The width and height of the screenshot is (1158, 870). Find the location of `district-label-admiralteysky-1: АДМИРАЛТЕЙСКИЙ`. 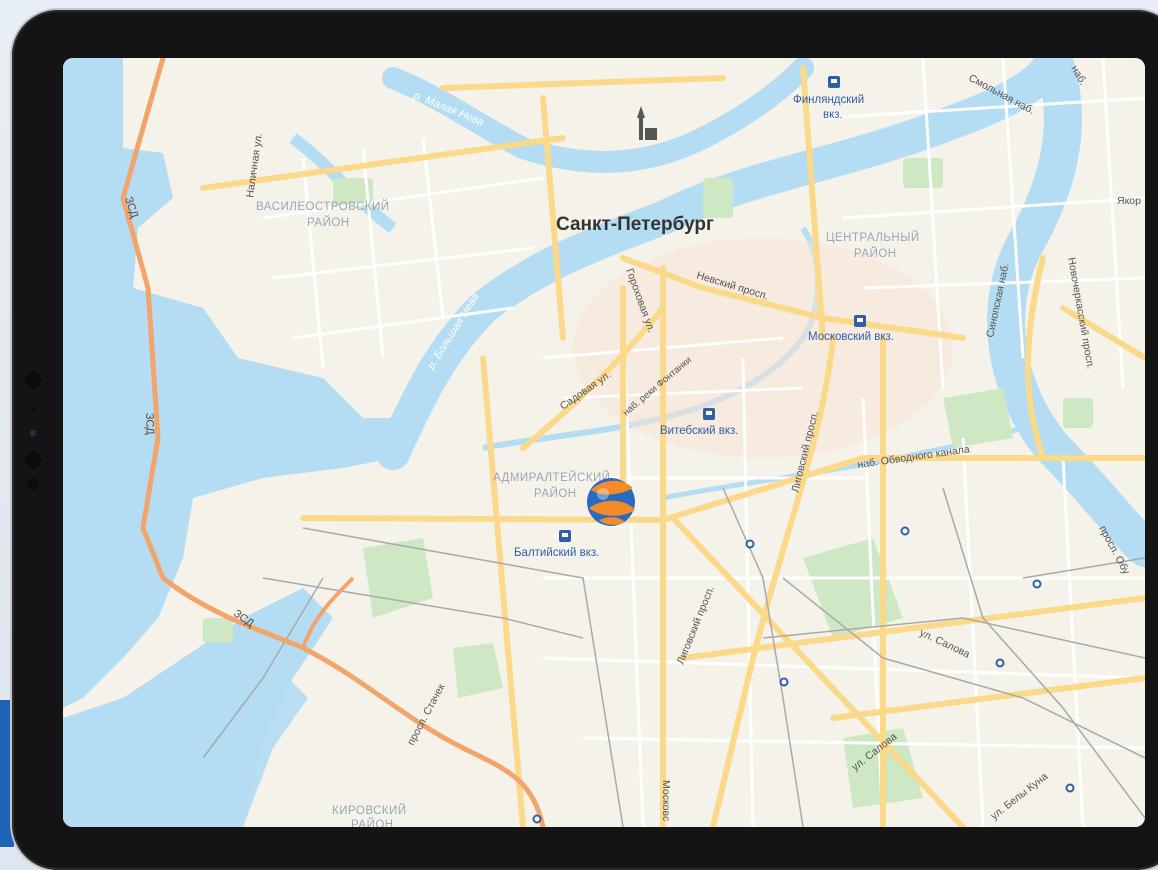

district-label-admiralteysky-1: АДМИРАЛТЕЙСКИЙ is located at coordinates (552, 477).